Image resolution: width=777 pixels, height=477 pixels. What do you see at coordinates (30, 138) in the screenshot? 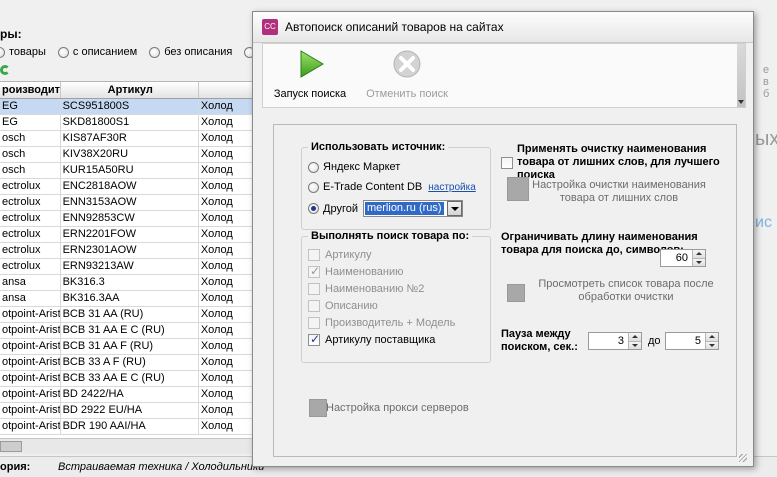
I see `cell-maker: osch` at bounding box center [30, 138].